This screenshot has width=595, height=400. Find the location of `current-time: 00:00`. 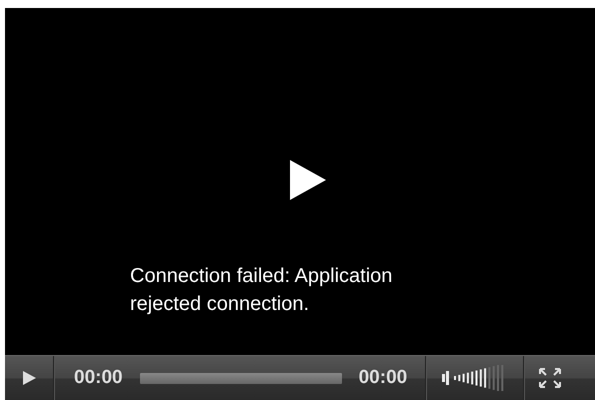

current-time: 00:00 is located at coordinates (98, 378).